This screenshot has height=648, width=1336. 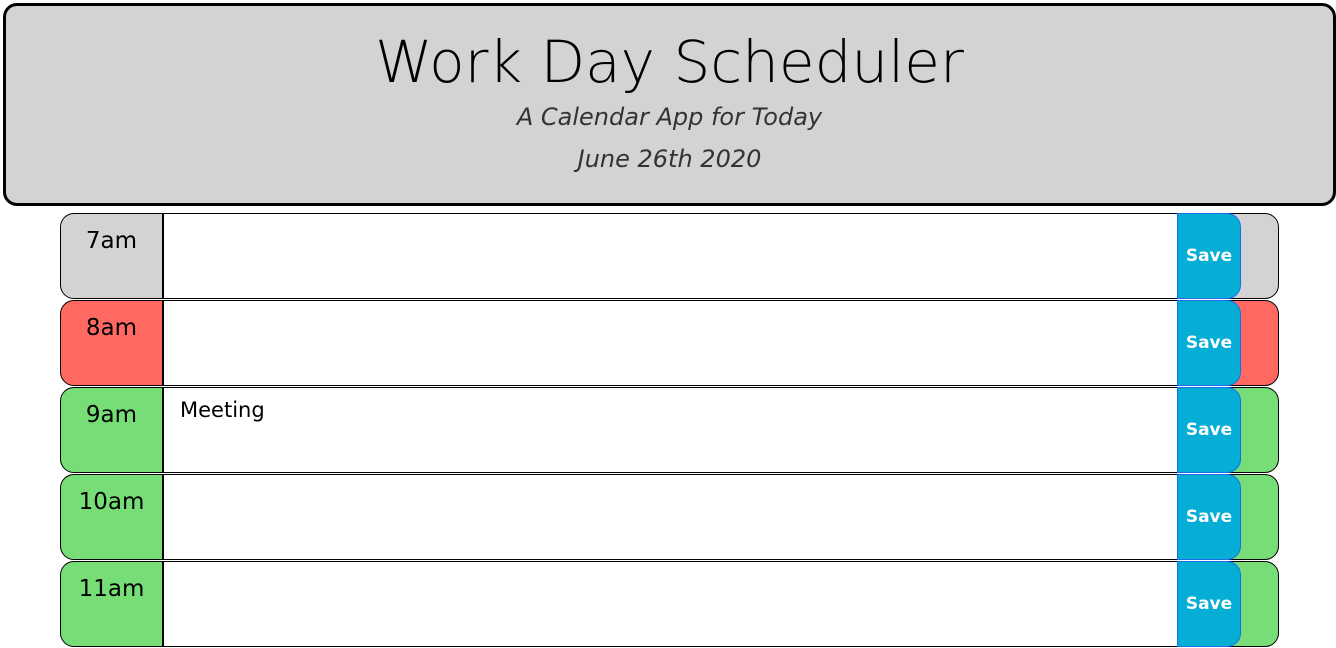 I want to click on event-textarea: Meeting, so click(x=670, y=430).